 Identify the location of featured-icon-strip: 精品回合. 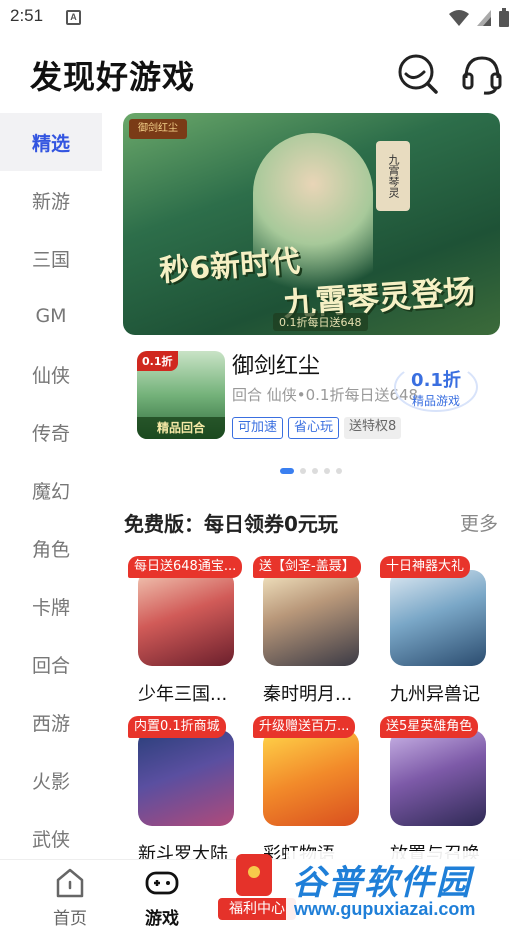
(181, 428).